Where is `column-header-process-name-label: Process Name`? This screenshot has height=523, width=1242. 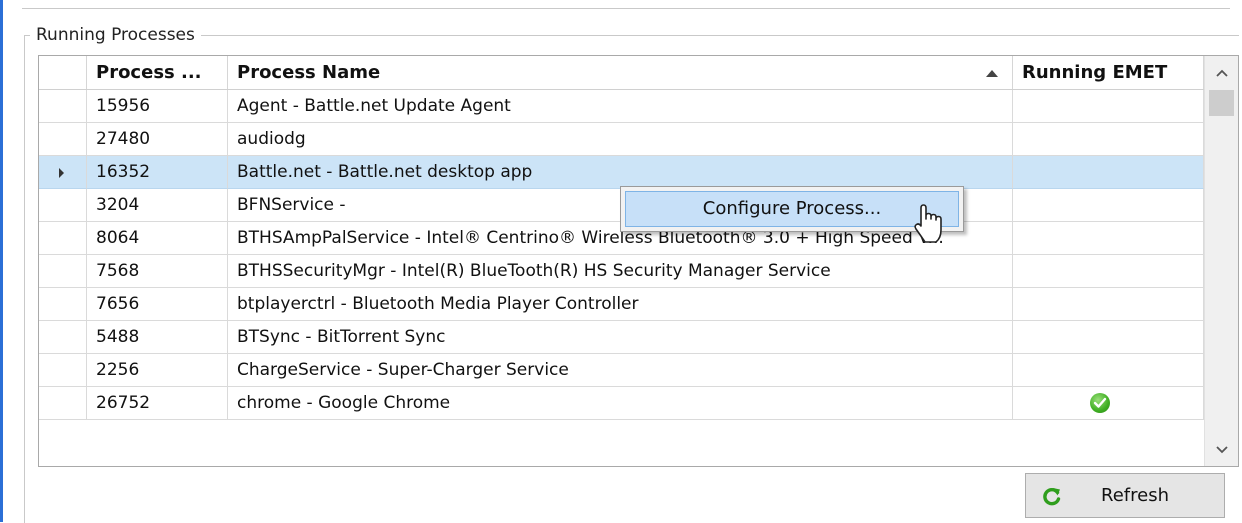 column-header-process-name-label: Process Name is located at coordinates (309, 72).